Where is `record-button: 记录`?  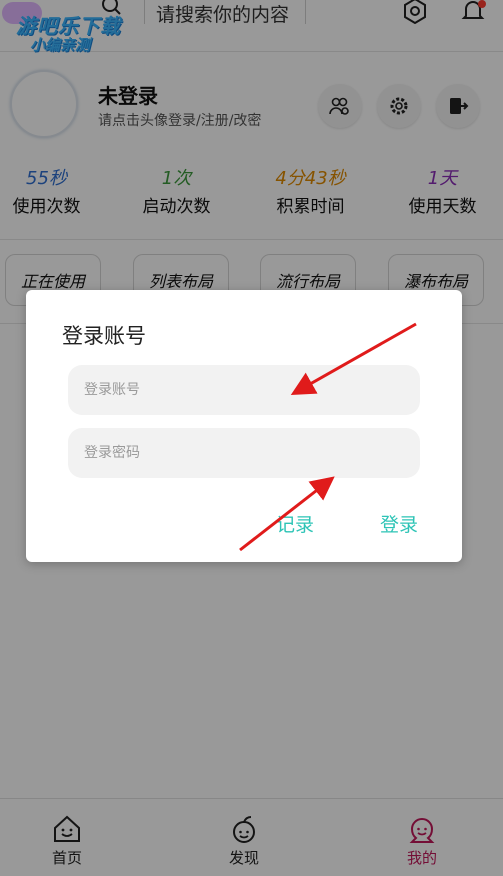
record-button: 记录 is located at coordinates (295, 523).